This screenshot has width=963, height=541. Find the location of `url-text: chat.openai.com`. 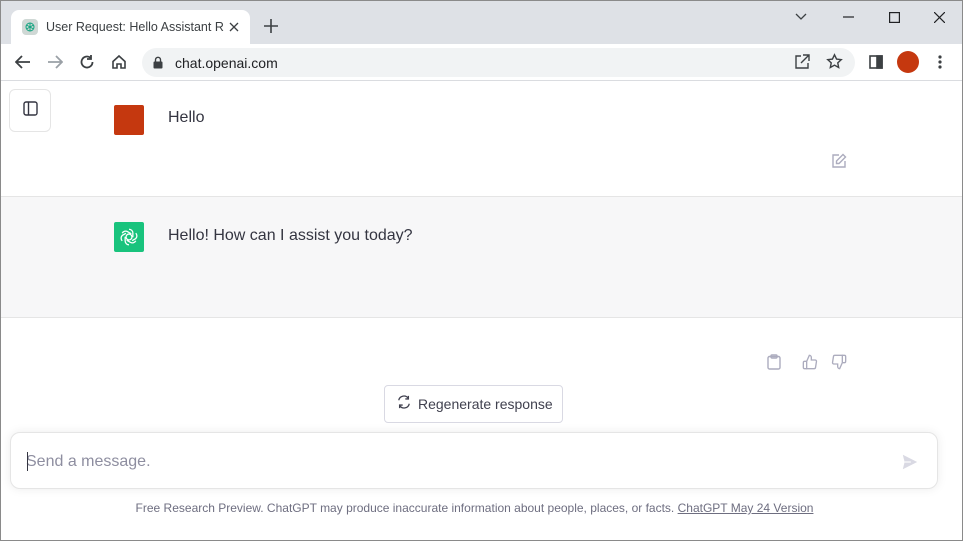

url-text: chat.openai.com is located at coordinates (226, 63).